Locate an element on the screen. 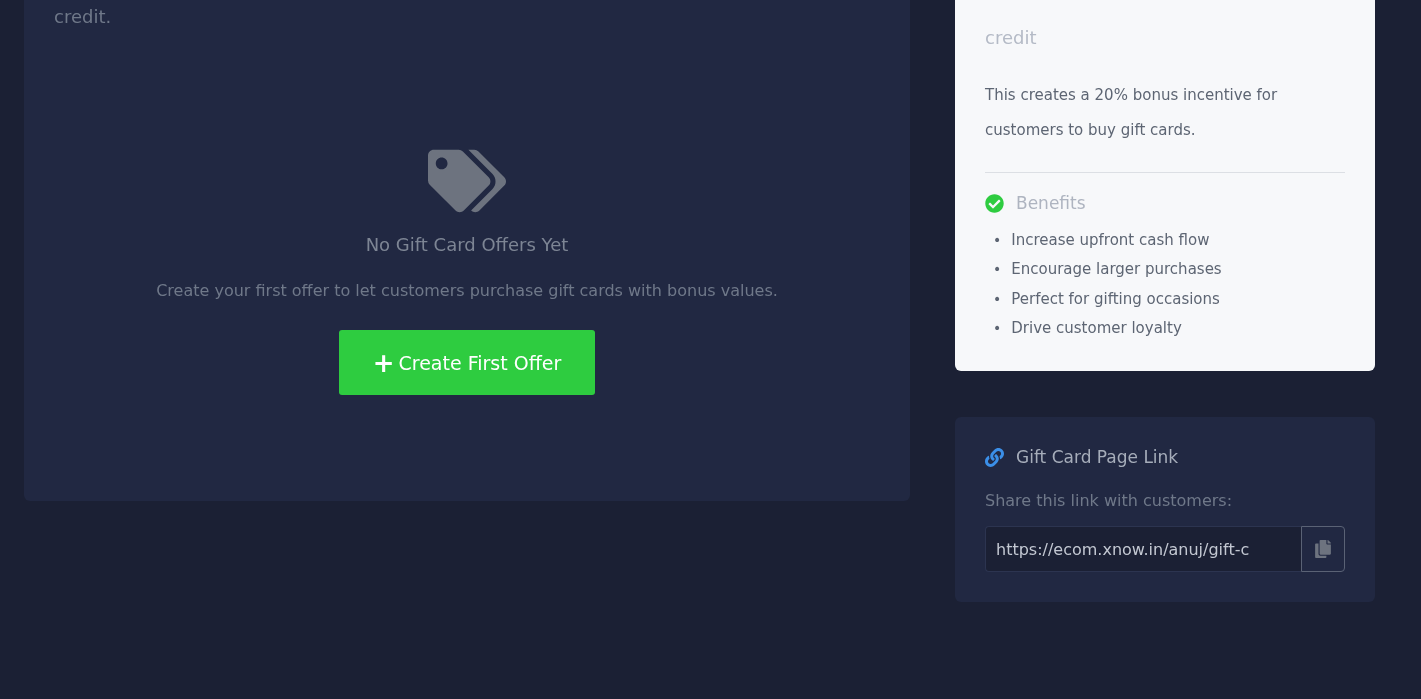 This screenshot has width=1421, height=699. example-text: credit is located at coordinates (1011, 38).